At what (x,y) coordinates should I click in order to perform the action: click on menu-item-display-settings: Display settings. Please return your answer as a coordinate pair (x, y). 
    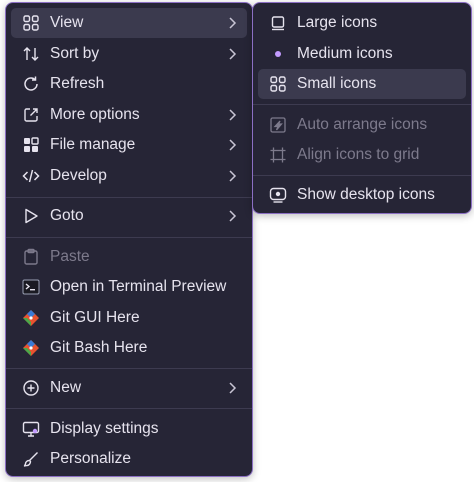
    Looking at the image, I should click on (129, 429).